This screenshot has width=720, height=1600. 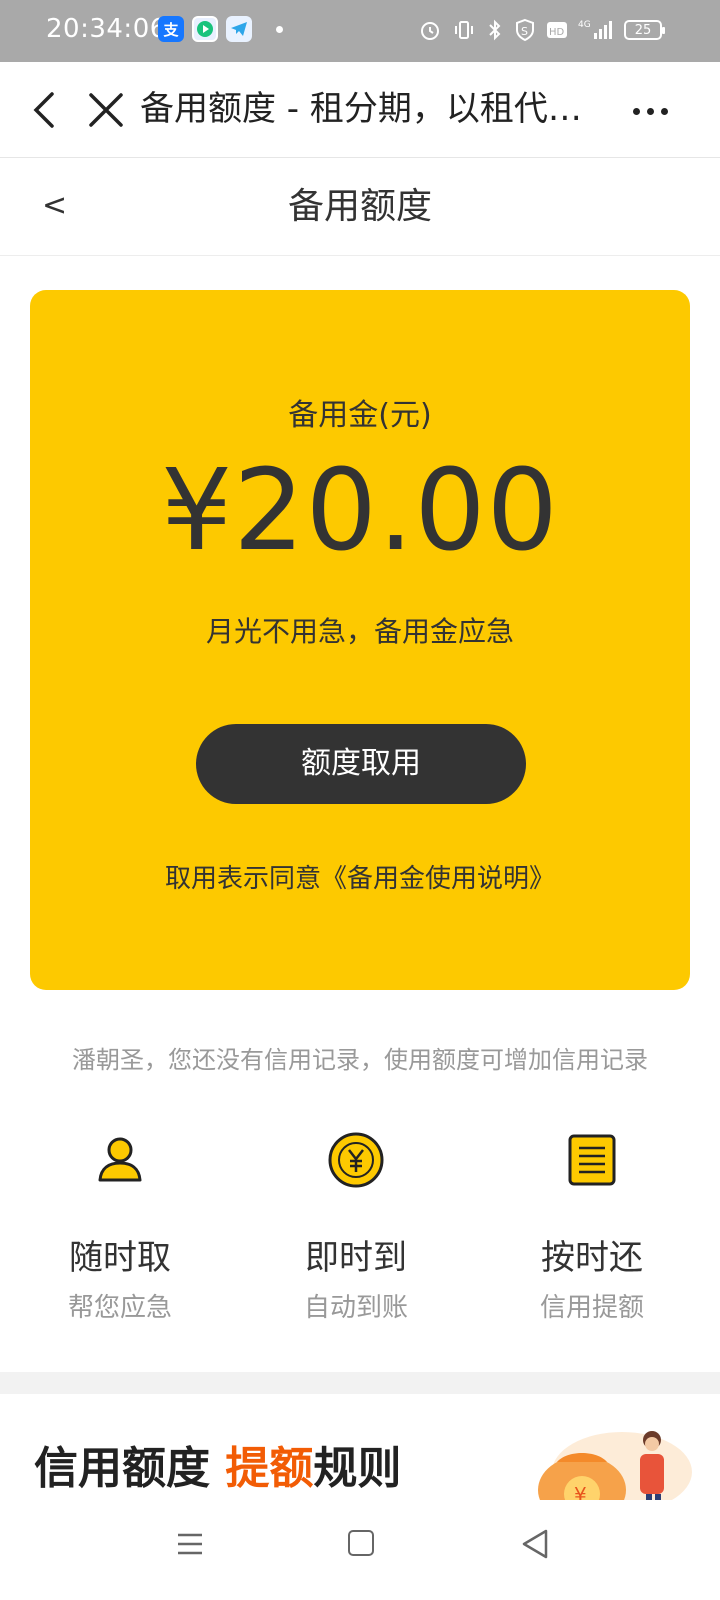 What do you see at coordinates (355, 1308) in the screenshot?
I see `feature-subtitle: 自动到账` at bounding box center [355, 1308].